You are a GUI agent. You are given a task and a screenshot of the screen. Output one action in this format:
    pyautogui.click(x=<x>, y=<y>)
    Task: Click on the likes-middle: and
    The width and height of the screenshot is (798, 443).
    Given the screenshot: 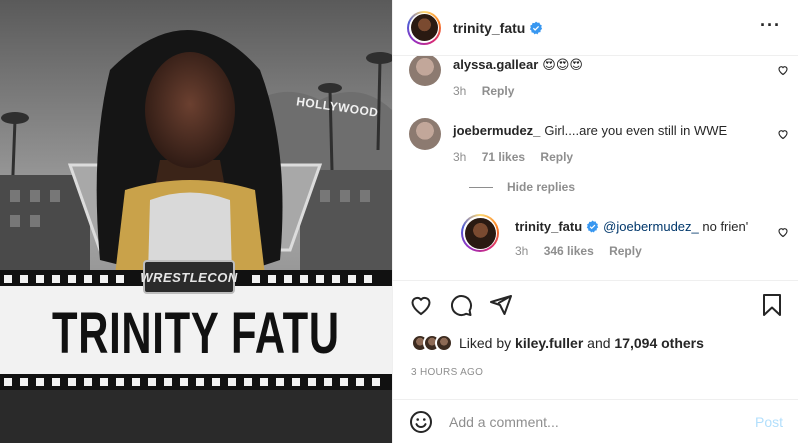 What is the action you would take?
    pyautogui.click(x=599, y=343)
    